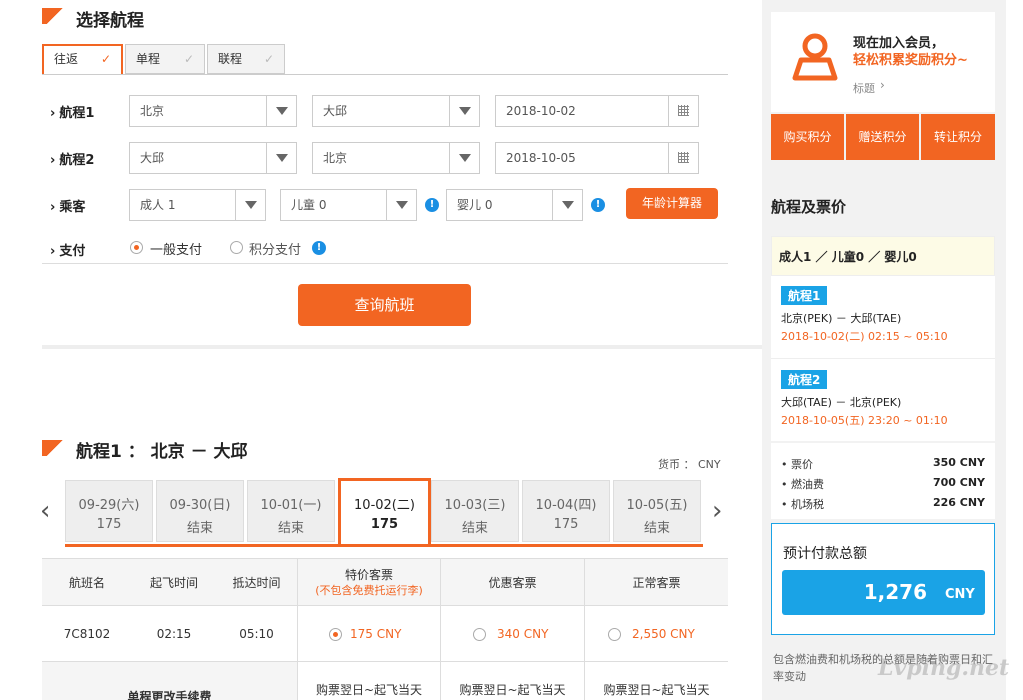  I want to click on buy-points-button: 购买积分, so click(807, 137).